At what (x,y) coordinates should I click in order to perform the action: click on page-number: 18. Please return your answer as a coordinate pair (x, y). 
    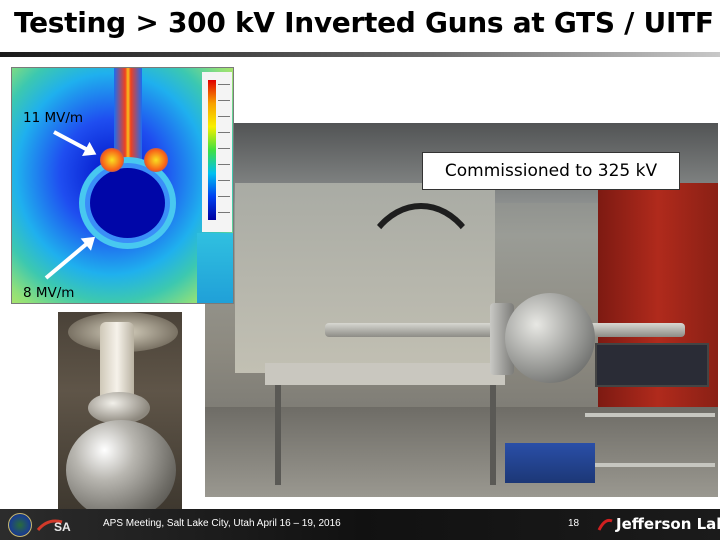
    Looking at the image, I should click on (574, 523).